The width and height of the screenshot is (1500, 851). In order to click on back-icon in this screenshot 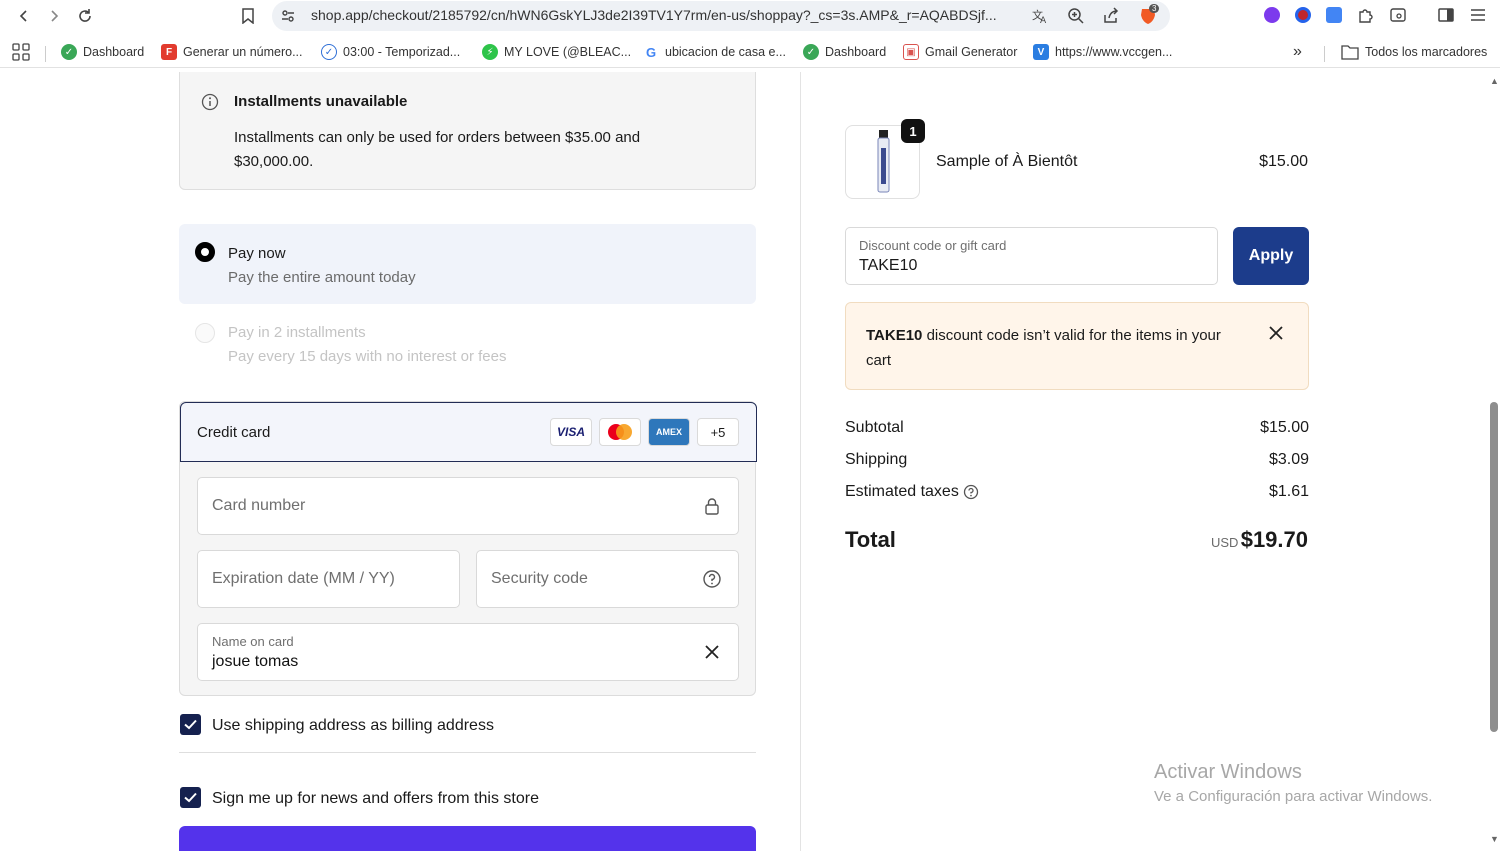, I will do `click(24, 16)`.